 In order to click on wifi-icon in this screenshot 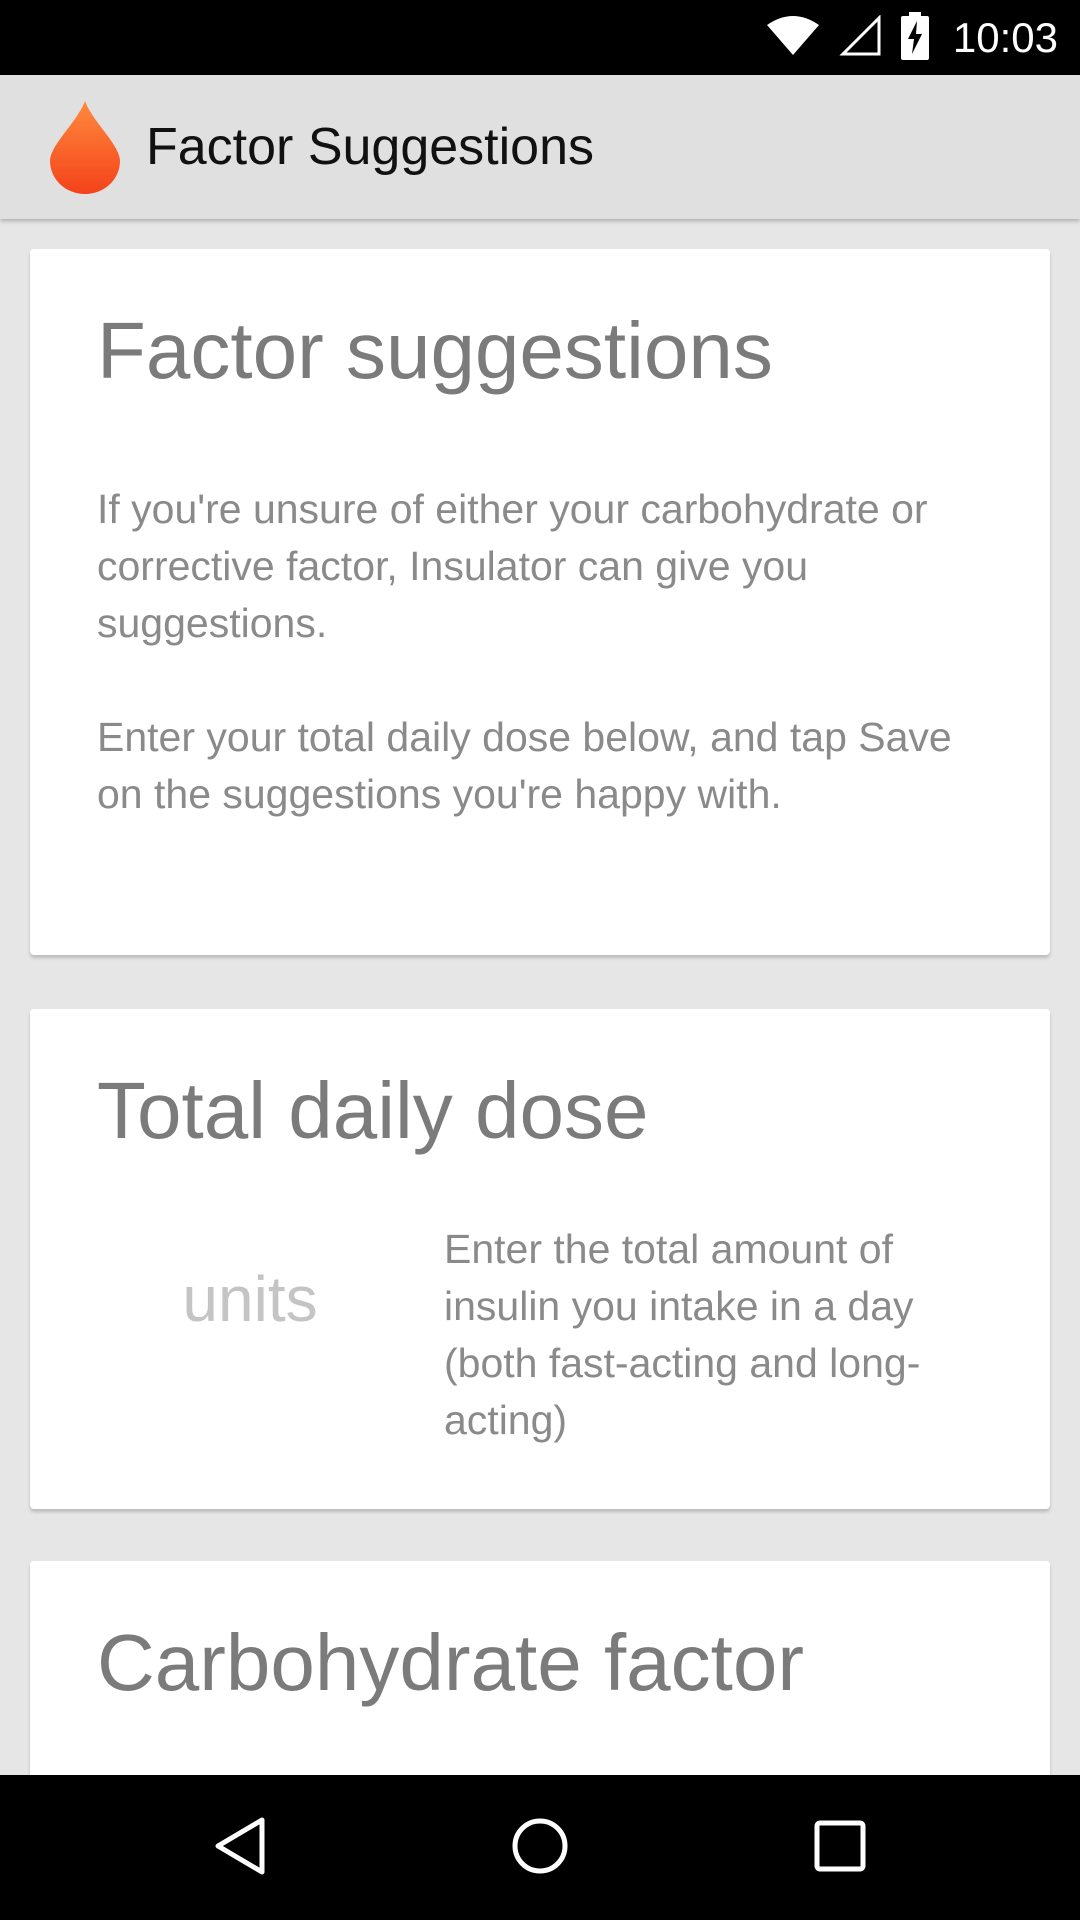, I will do `click(793, 38)`.